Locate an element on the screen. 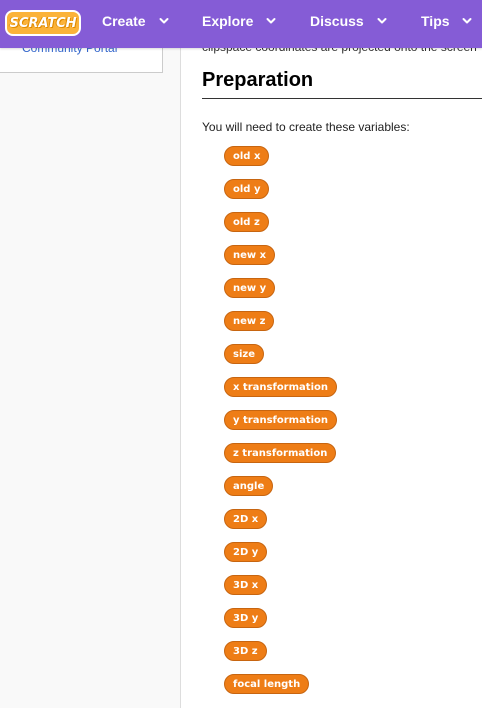  nav-explore: Explore is located at coordinates (239, 21).